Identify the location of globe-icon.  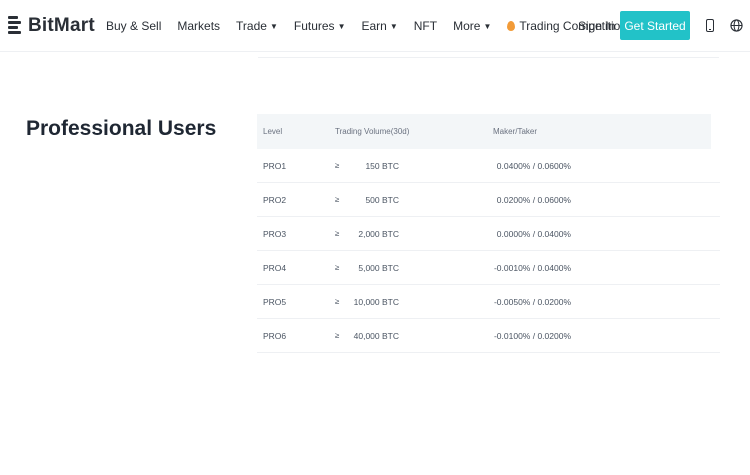
(736, 25).